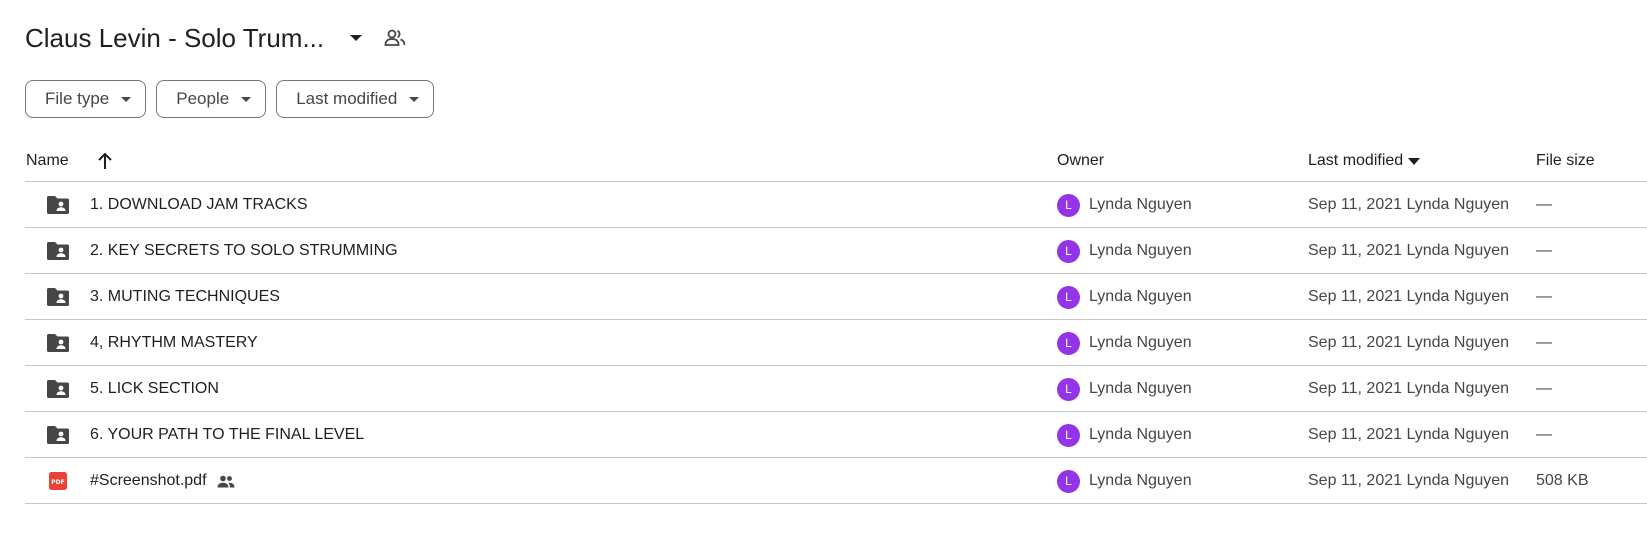 This screenshot has height=533, width=1647. What do you see at coordinates (174, 342) in the screenshot?
I see `file-name: 4, RHYTHM MASTERY` at bounding box center [174, 342].